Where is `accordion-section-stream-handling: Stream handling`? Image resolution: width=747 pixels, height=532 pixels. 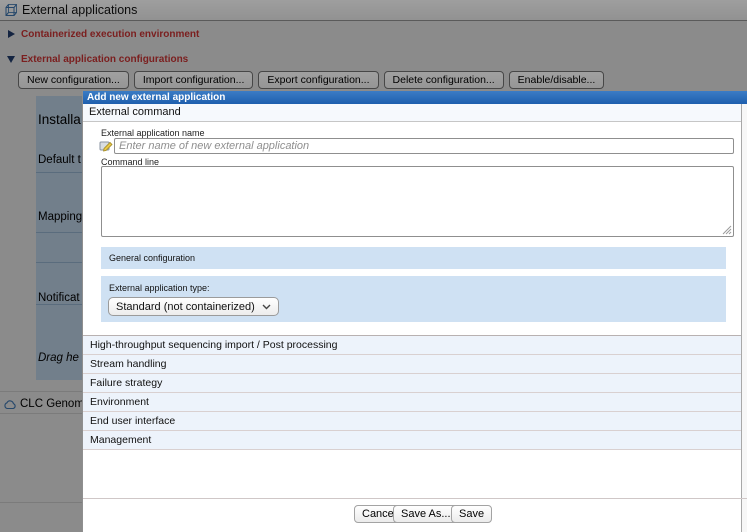
accordion-section-stream-handling: Stream handling is located at coordinates (412, 364).